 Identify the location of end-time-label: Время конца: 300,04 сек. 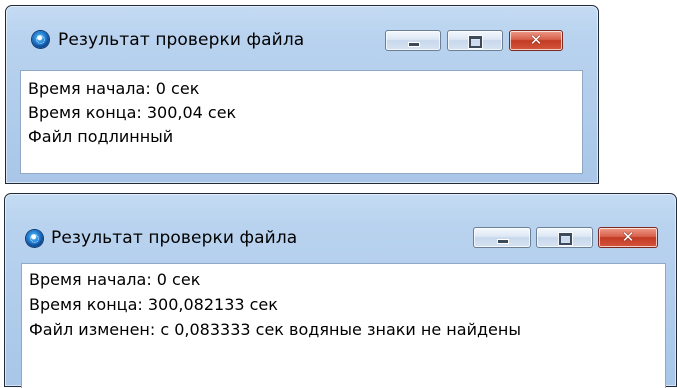
(132, 112).